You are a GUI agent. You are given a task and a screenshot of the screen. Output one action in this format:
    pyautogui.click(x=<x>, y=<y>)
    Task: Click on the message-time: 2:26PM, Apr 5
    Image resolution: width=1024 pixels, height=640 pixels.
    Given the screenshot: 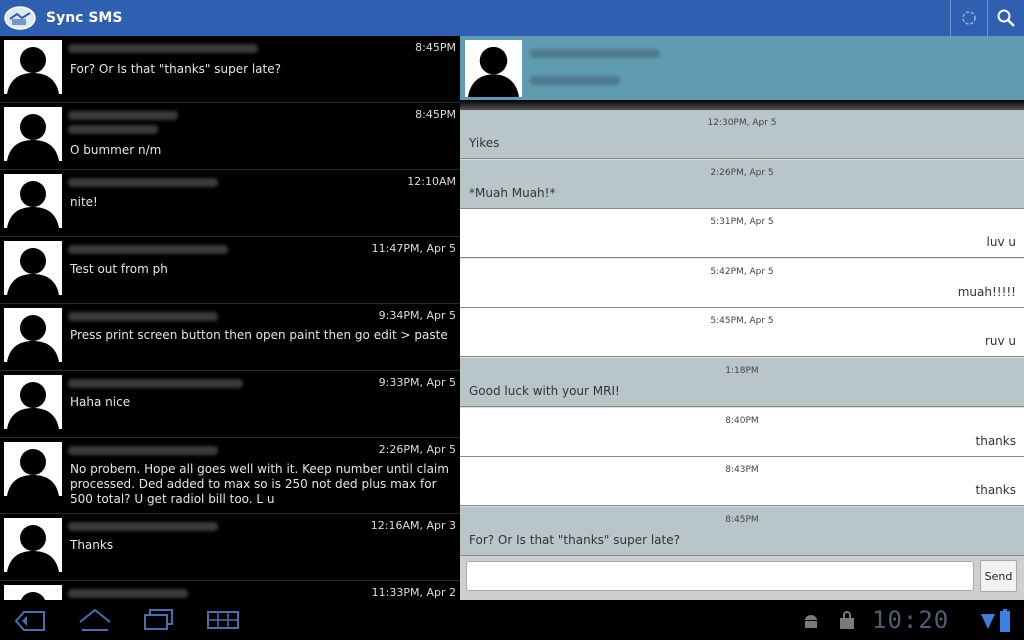 What is the action you would take?
    pyautogui.click(x=742, y=172)
    